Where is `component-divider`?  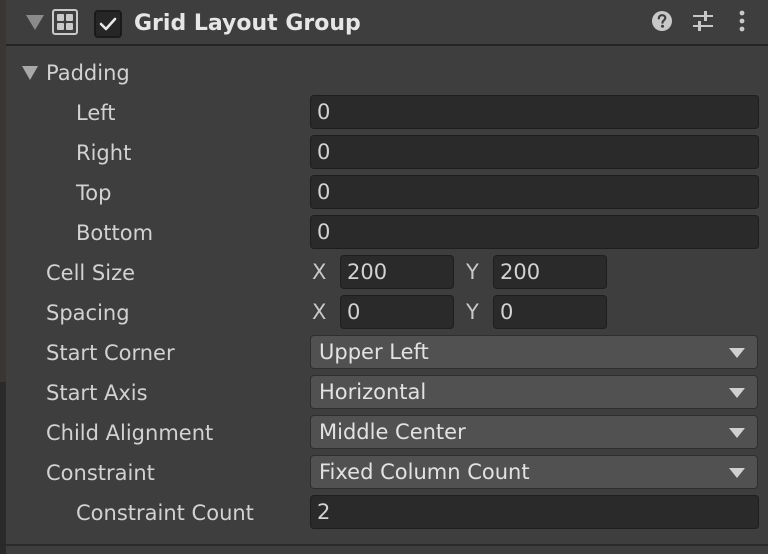 component-divider is located at coordinates (387, 545).